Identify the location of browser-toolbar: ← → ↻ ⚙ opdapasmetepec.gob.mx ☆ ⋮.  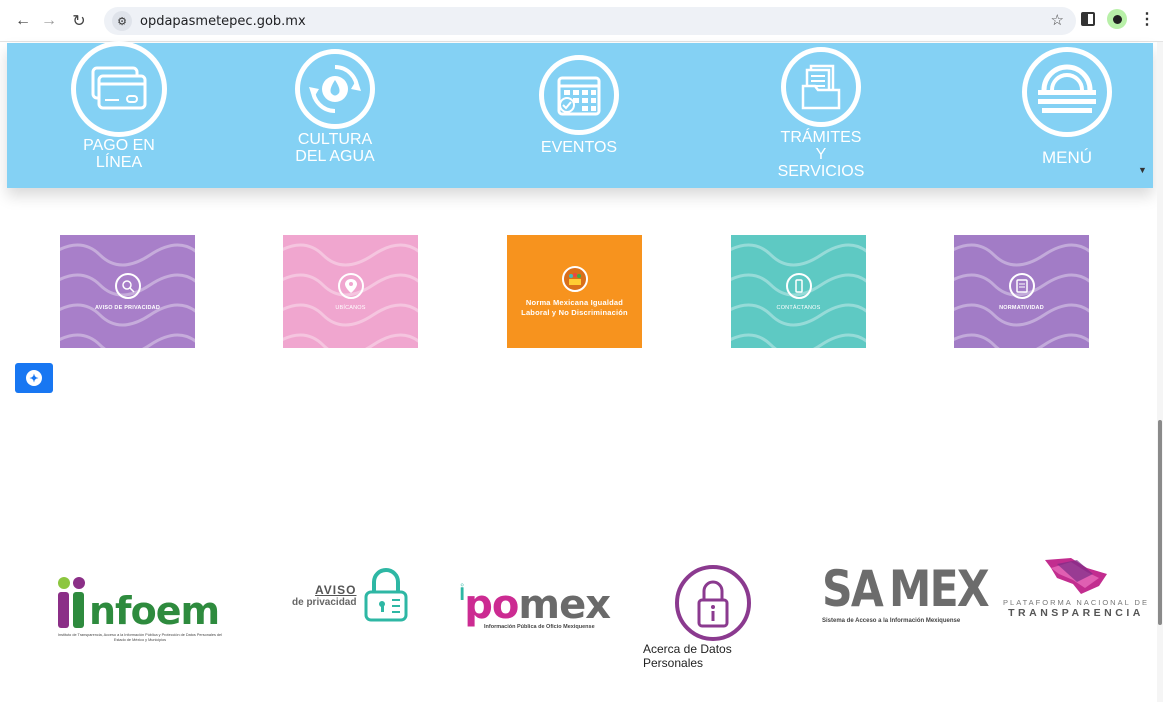
(581, 21).